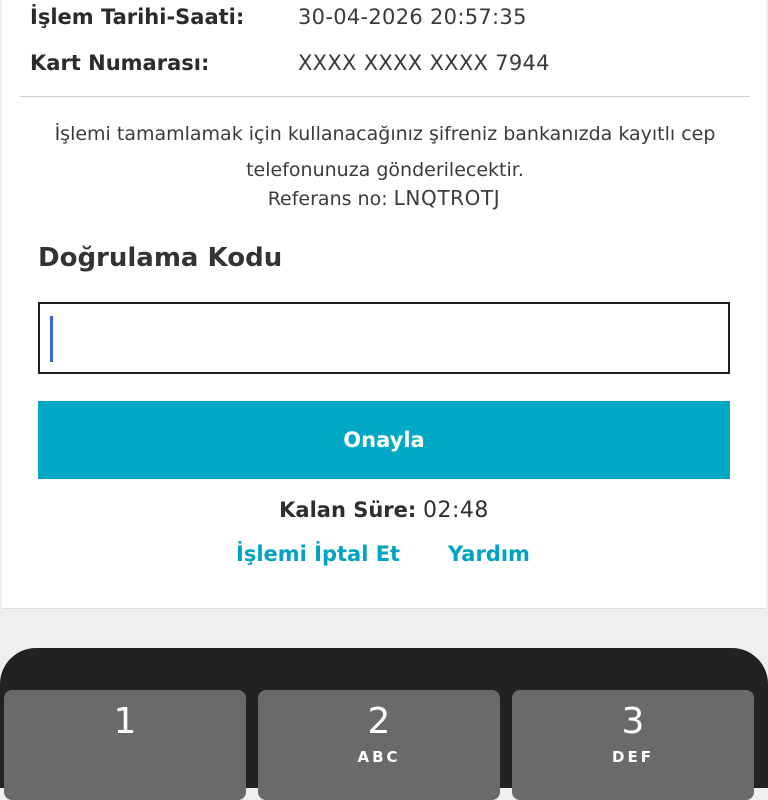  I want to click on keypad-key-number: 1, so click(125, 721).